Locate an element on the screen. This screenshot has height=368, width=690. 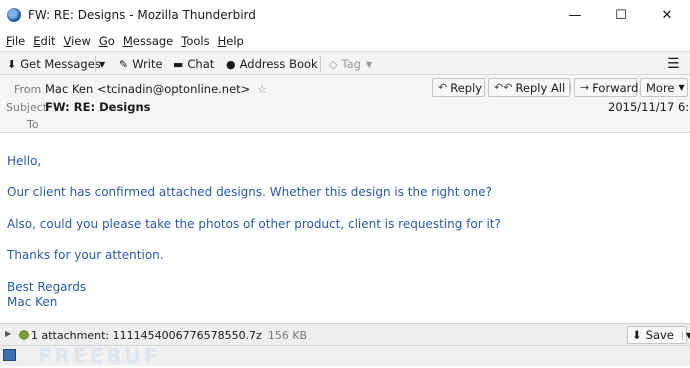
body-signoff: Best Regards is located at coordinates (47, 287).